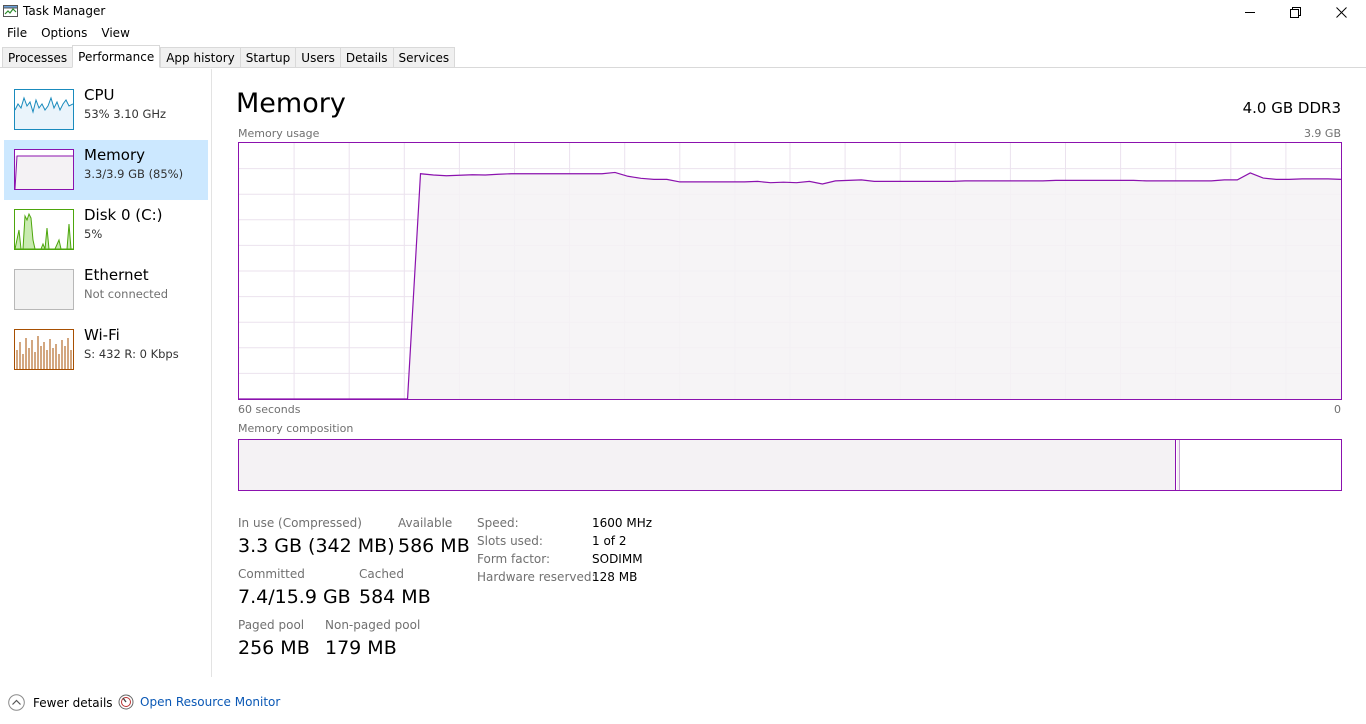 This screenshot has height=724, width=1366. What do you see at coordinates (1337, 409) in the screenshot?
I see `time-axis-right: 0` at bounding box center [1337, 409].